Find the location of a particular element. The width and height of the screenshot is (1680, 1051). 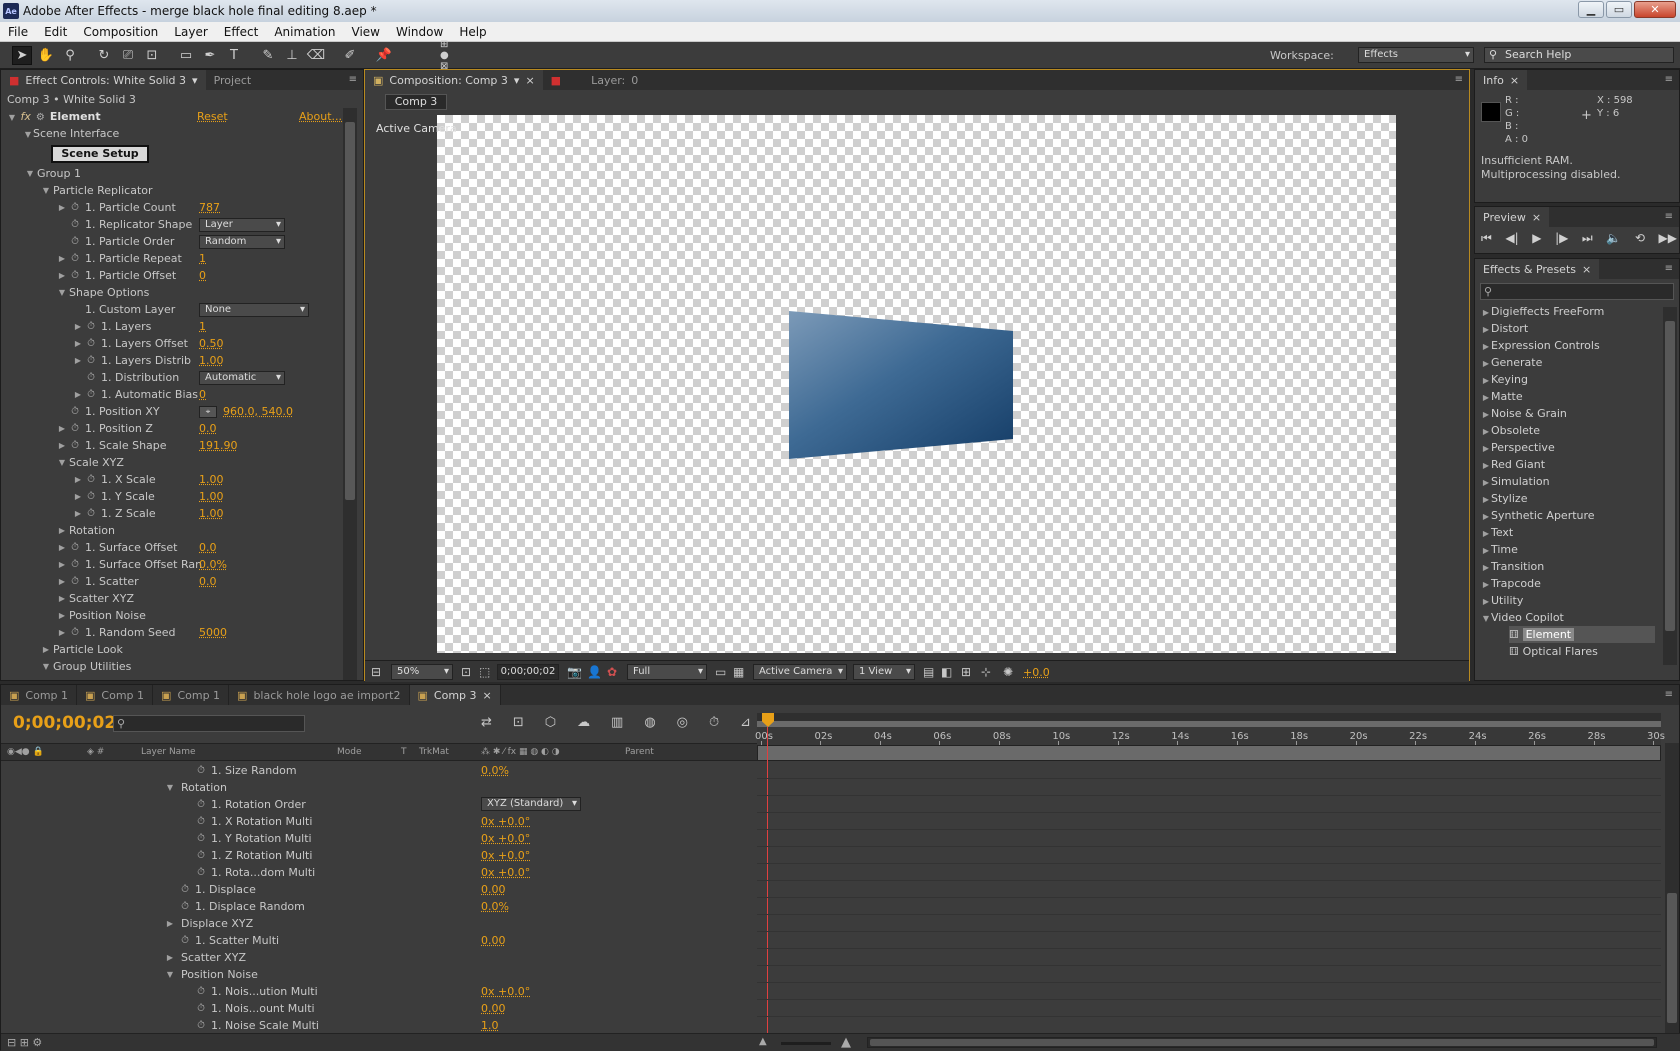

property-value: 1 is located at coordinates (202, 327).